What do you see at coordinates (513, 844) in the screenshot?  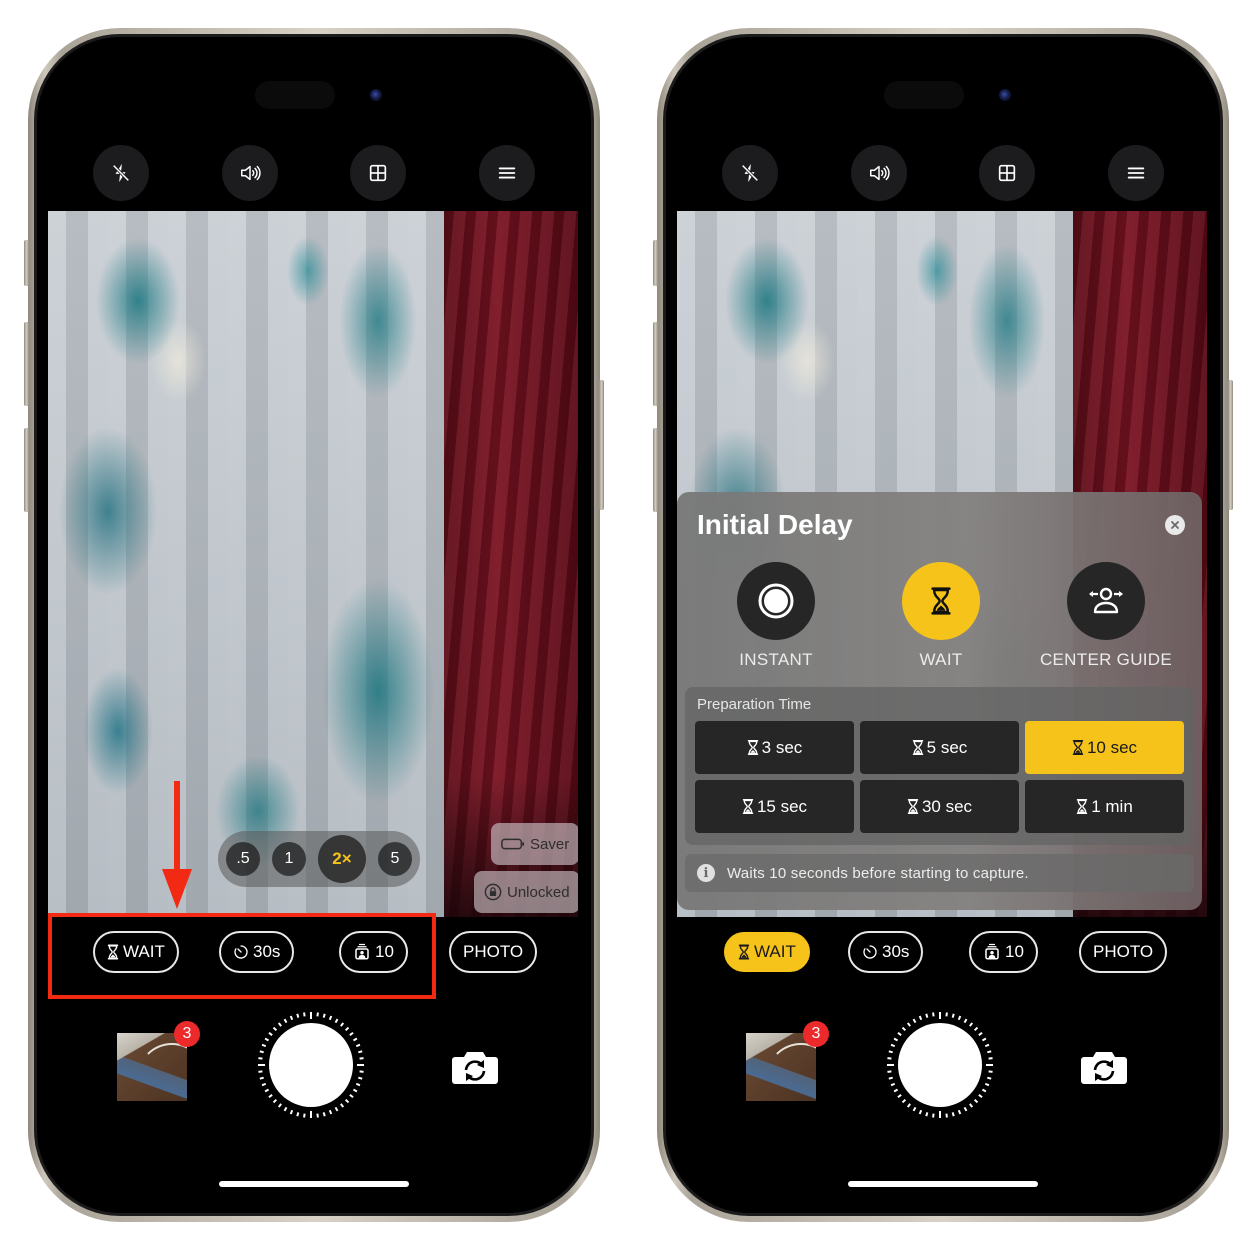 I see `battery-icon` at bounding box center [513, 844].